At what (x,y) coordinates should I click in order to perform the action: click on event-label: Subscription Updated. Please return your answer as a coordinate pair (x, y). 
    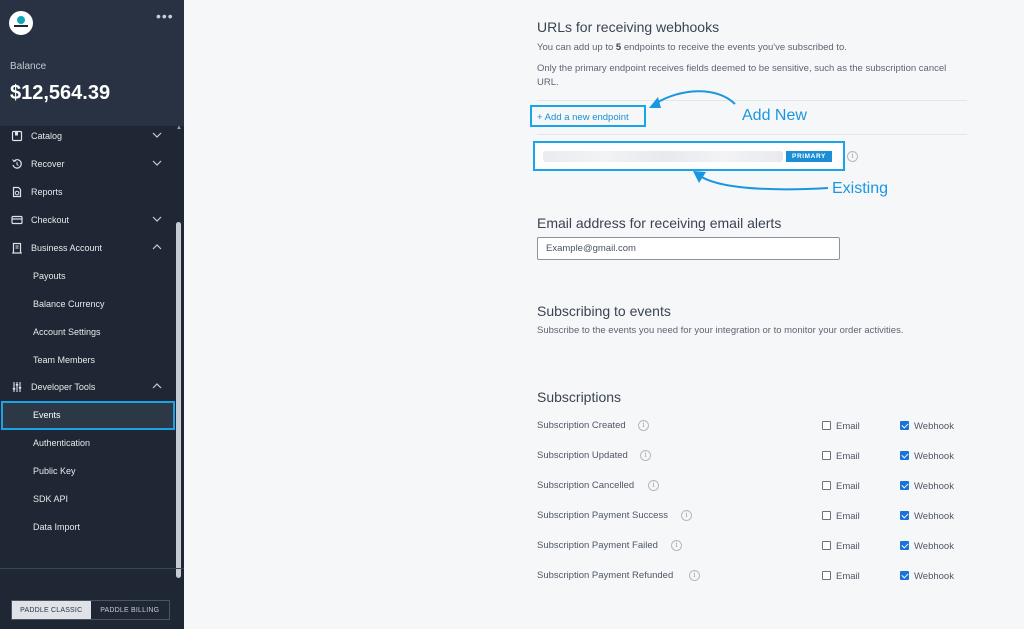
    Looking at the image, I should click on (582, 455).